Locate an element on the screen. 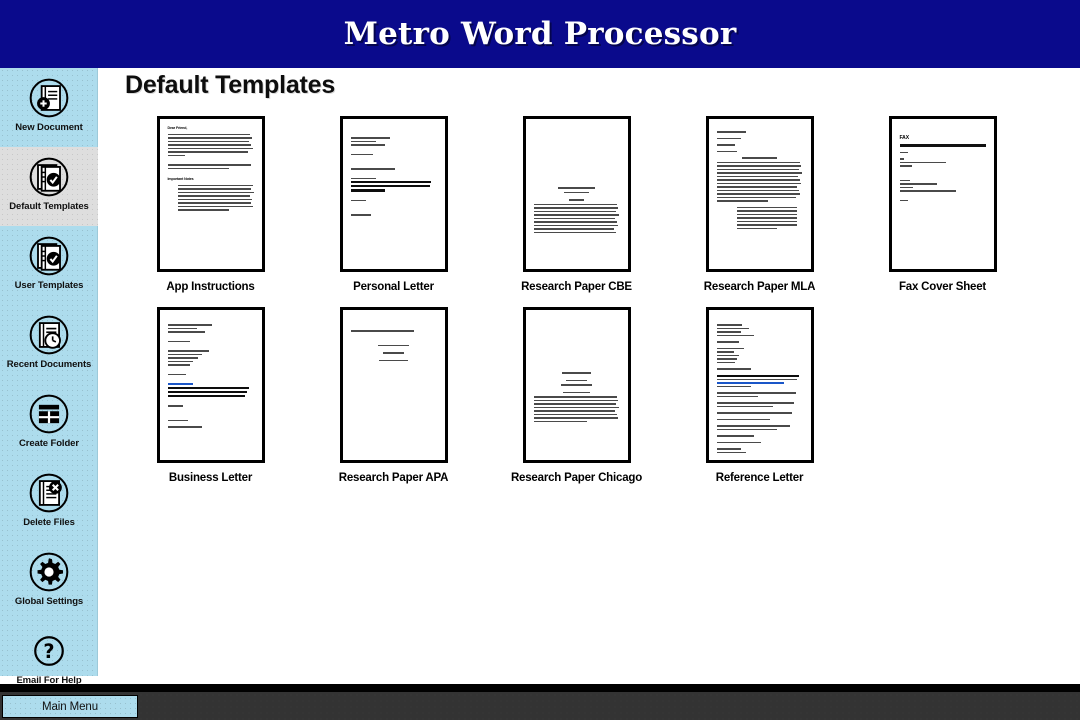  sidebar-item-recent-documents: Recent Documents is located at coordinates (49, 344).